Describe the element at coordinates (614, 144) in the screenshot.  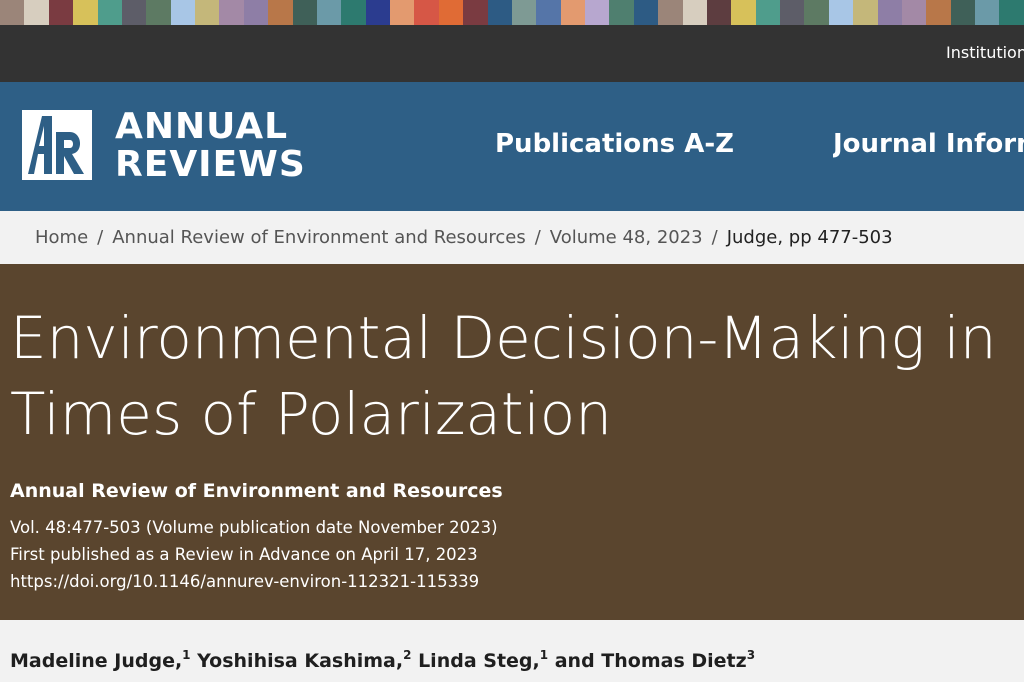
I see `nav-publications-a-z: Publications A-Z` at that location.